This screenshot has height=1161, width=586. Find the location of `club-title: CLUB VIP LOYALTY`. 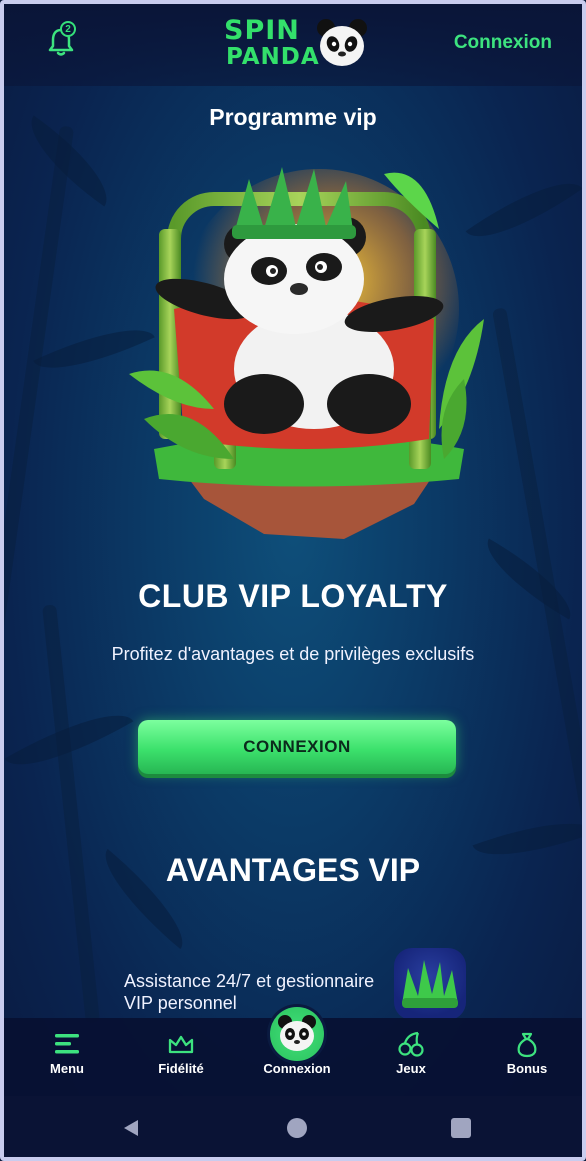

club-title: CLUB VIP LOYALTY is located at coordinates (293, 596).